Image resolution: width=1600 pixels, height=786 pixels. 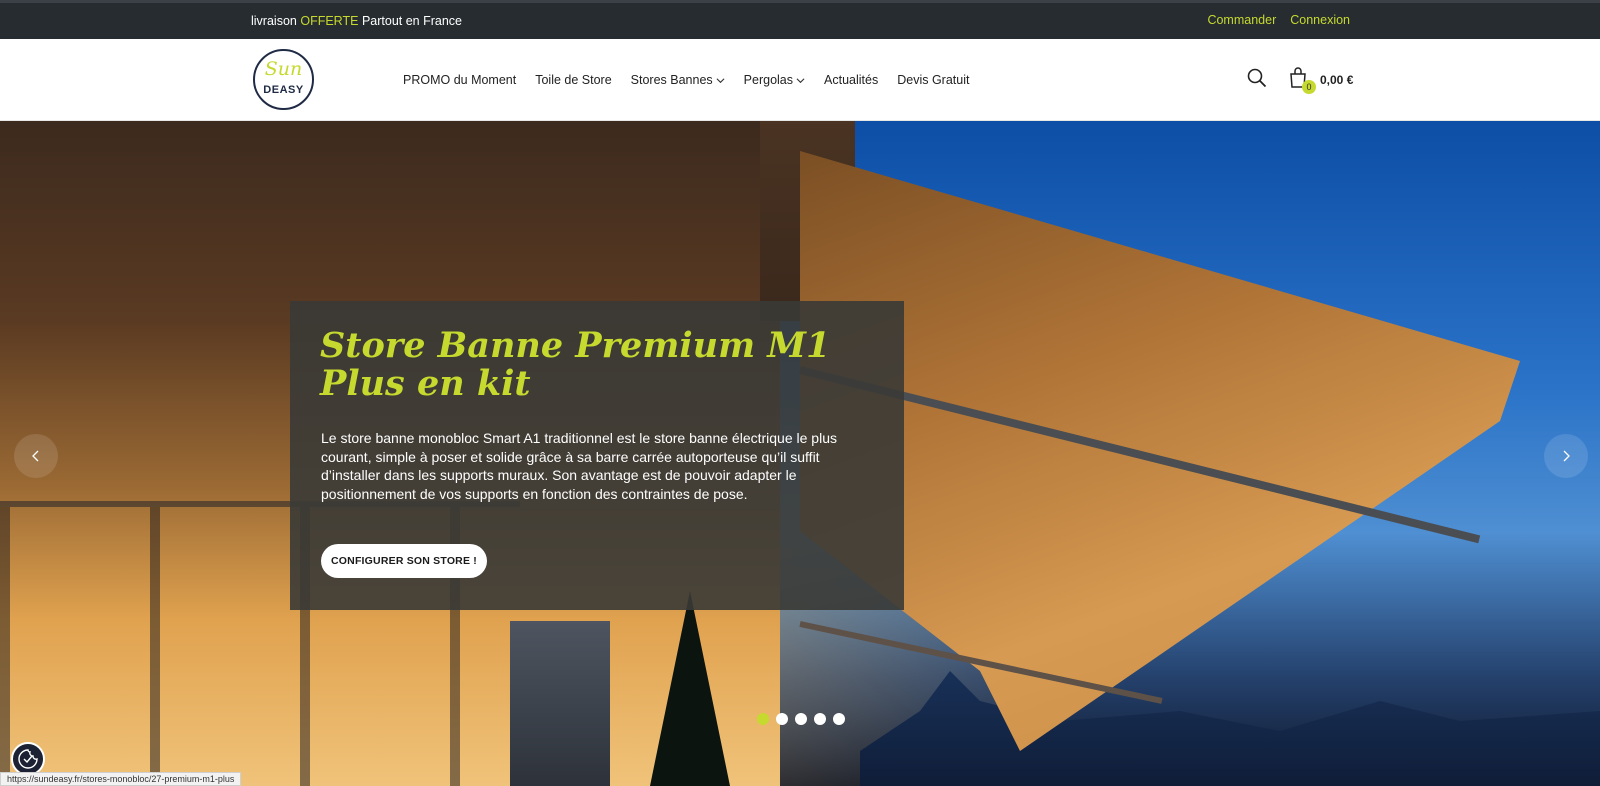 I want to click on nav-item-pergolas: Pergolas, so click(x=774, y=80).